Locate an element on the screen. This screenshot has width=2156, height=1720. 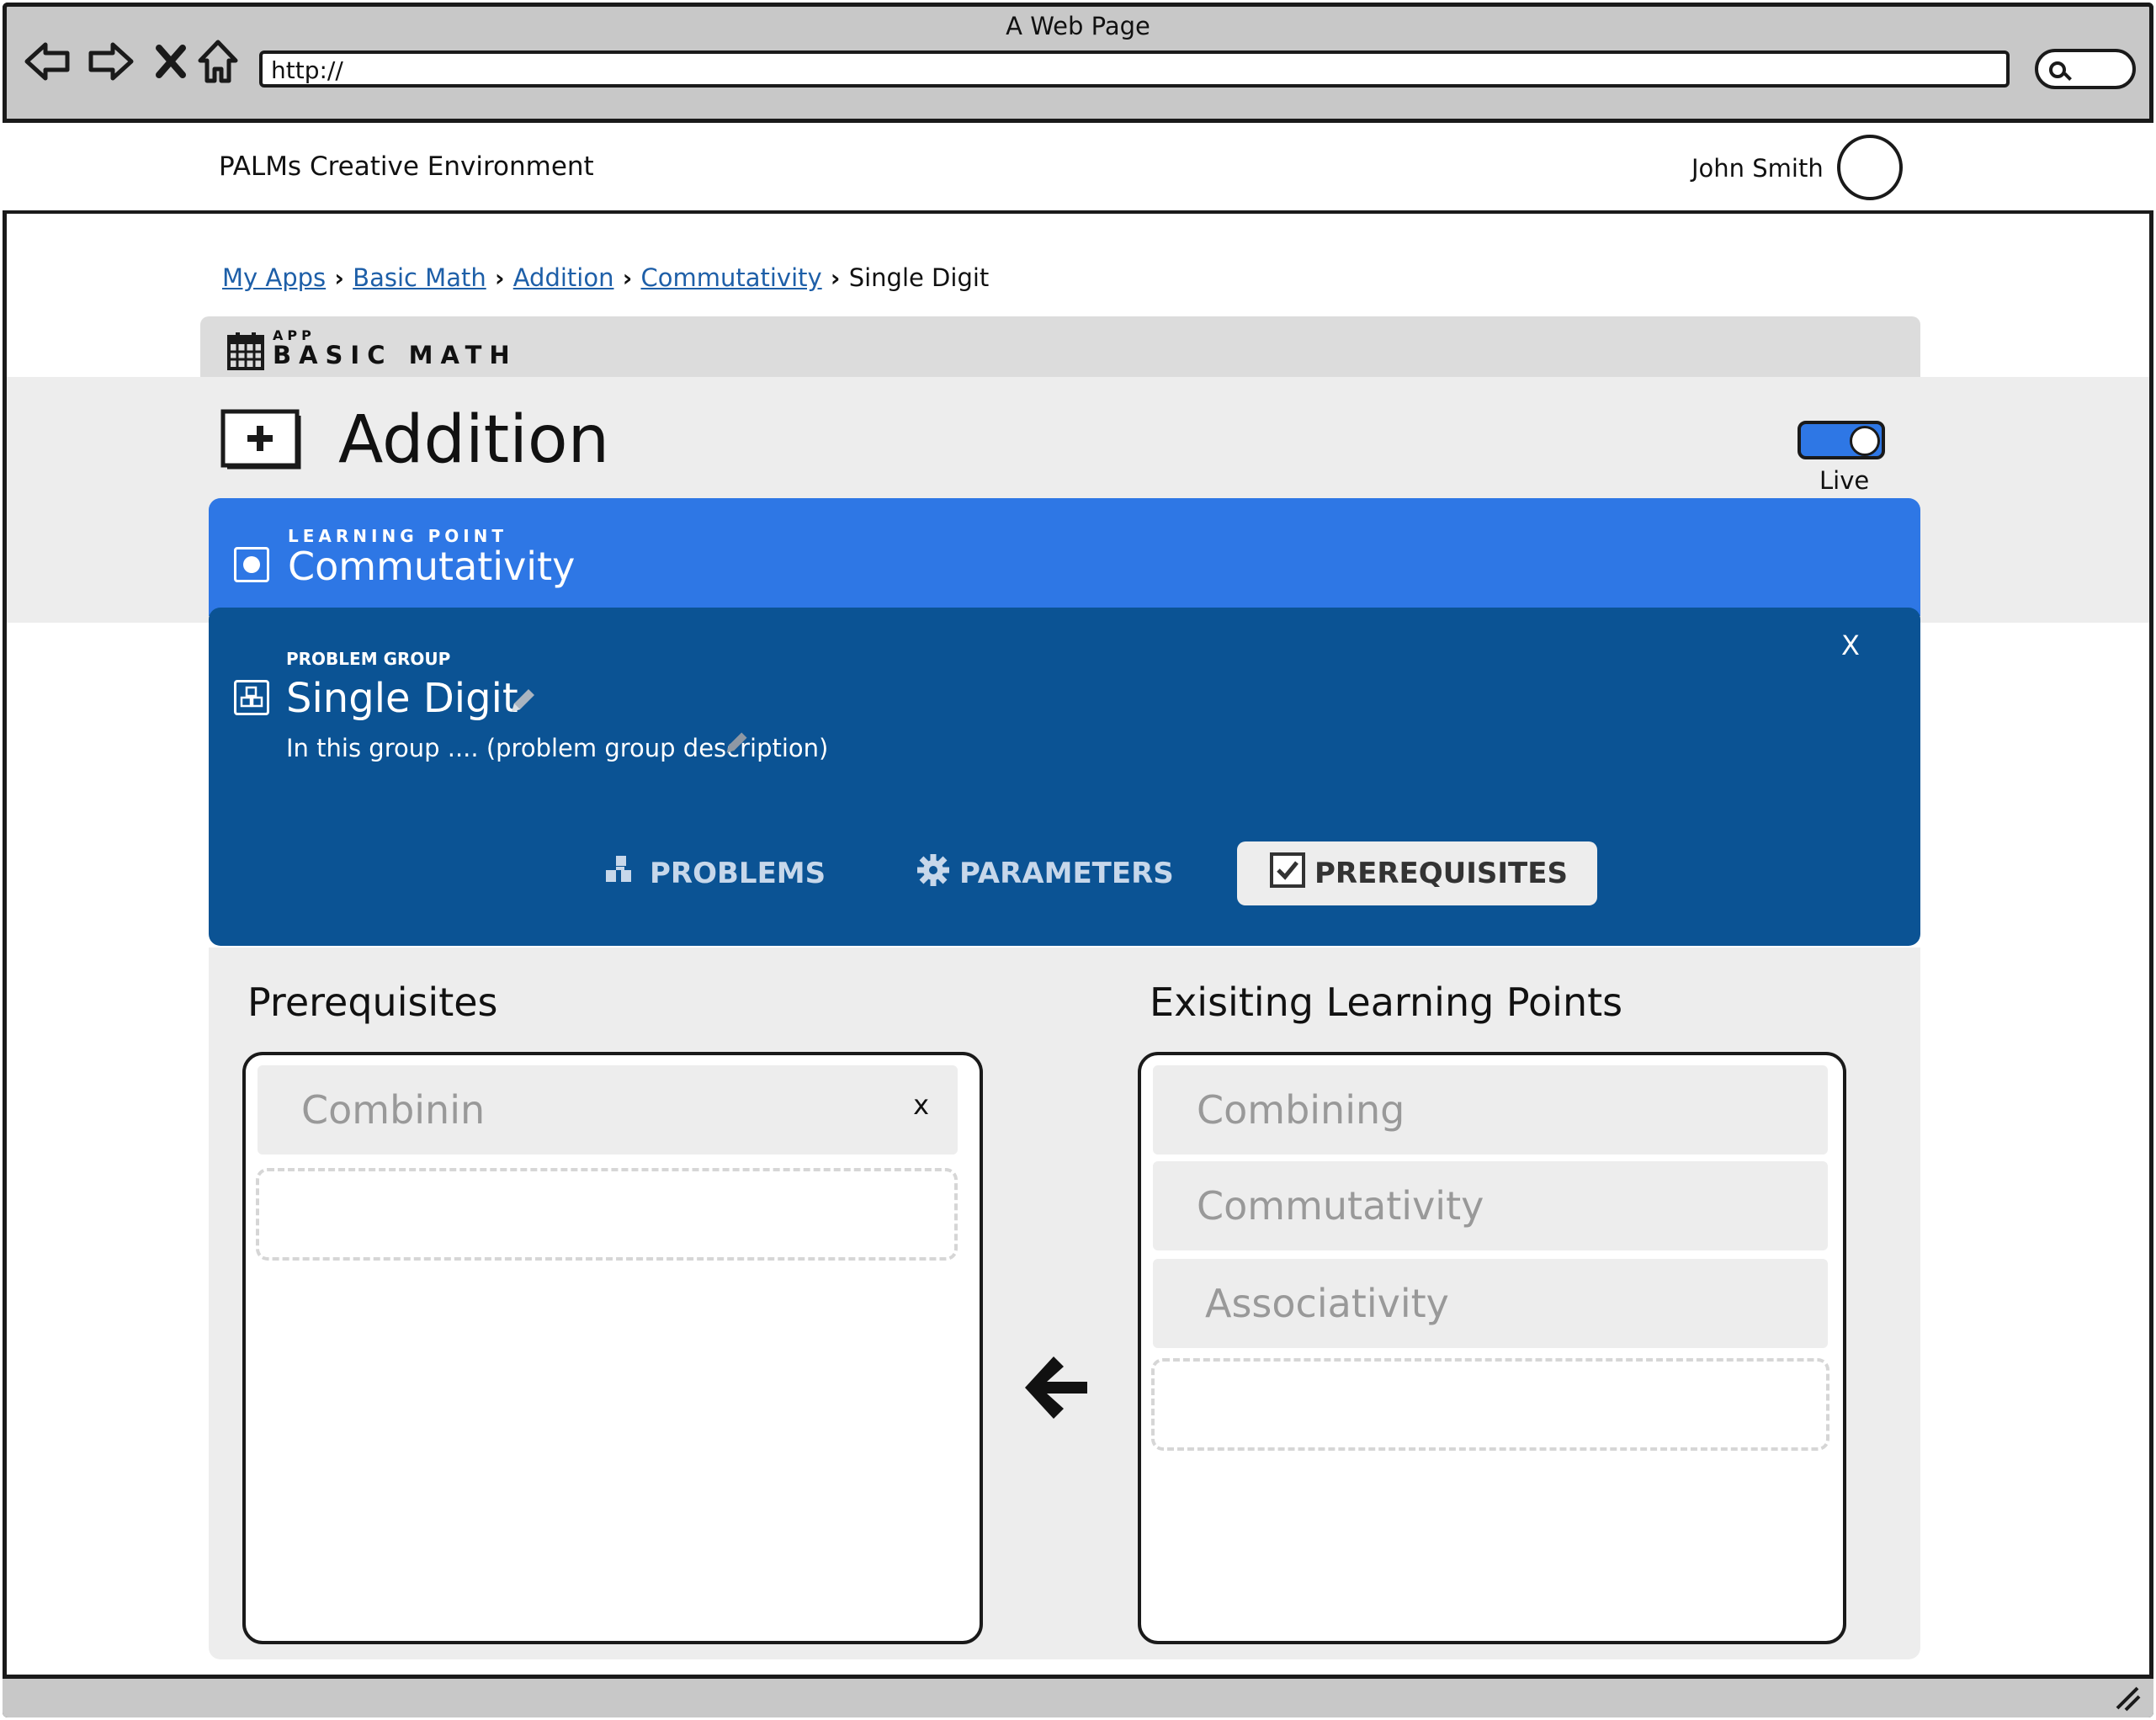
app-name: BASIC MATH is located at coordinates (395, 355).